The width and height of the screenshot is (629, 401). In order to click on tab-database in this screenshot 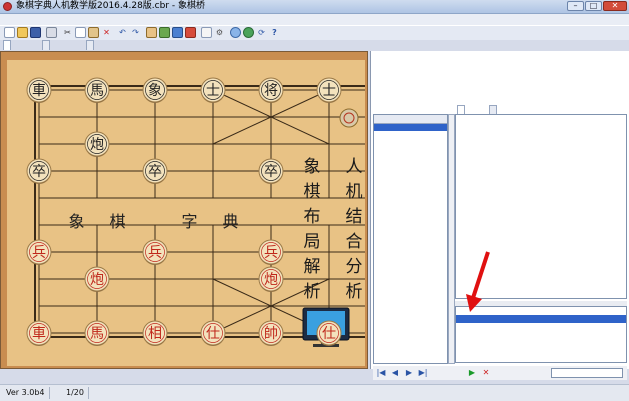, I will do `click(46, 45)`.